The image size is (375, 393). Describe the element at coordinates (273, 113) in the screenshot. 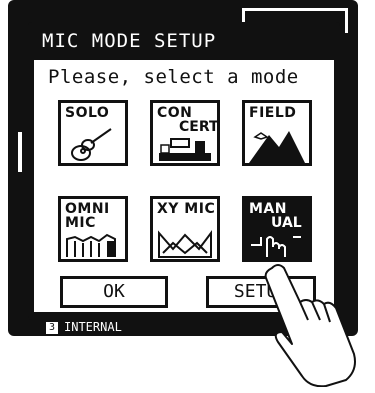

I see `mode-label: FIELD` at that location.